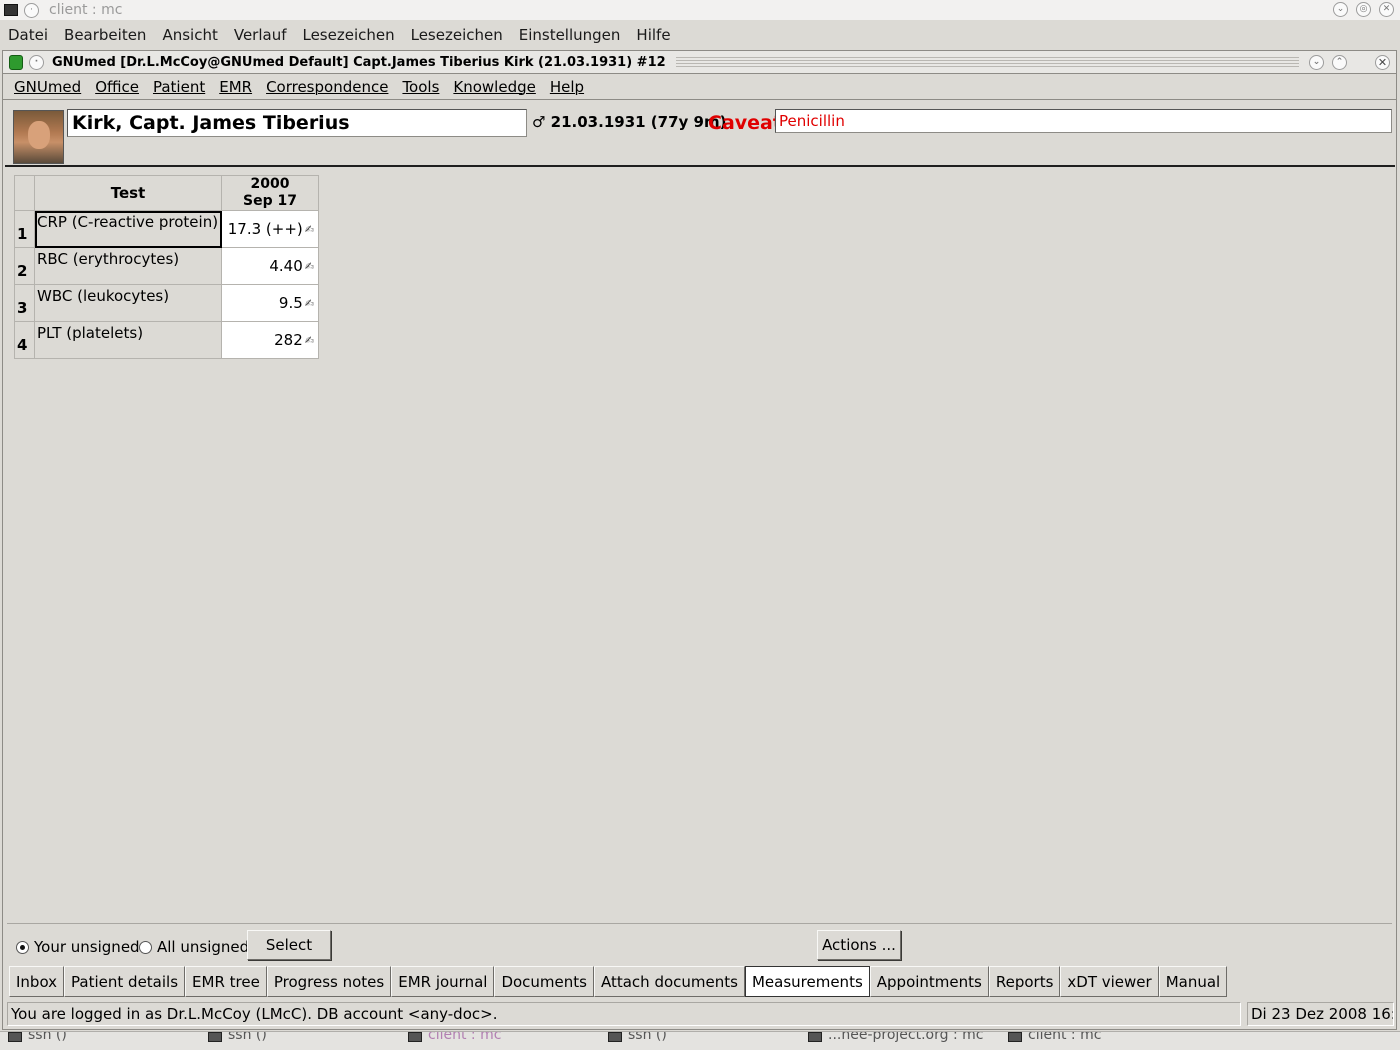  What do you see at coordinates (270, 303) in the screenshot?
I see `value-cell: 9.5 ✍` at bounding box center [270, 303].